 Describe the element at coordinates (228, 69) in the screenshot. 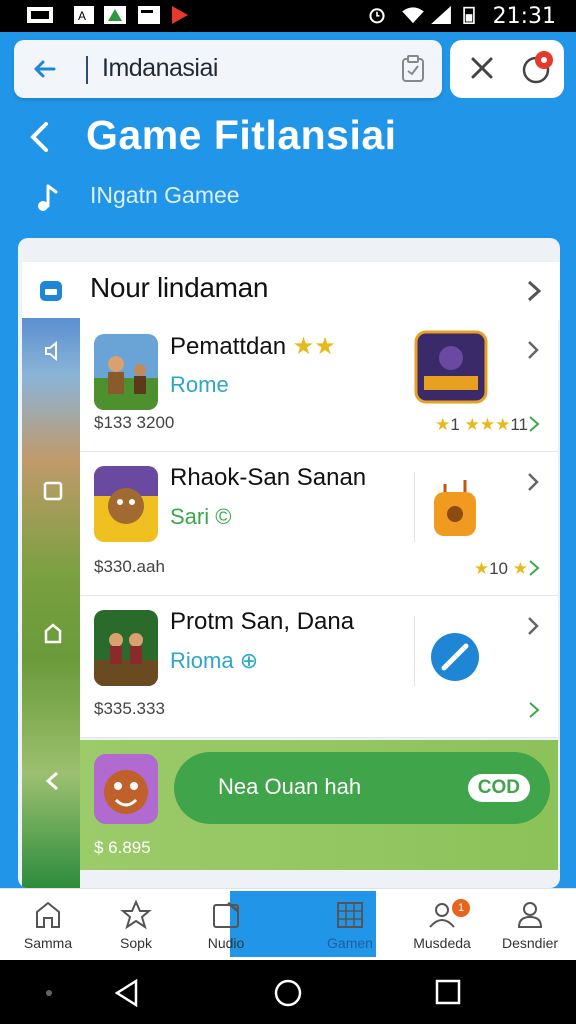

I see `search-bar: Imdanasiai` at that location.